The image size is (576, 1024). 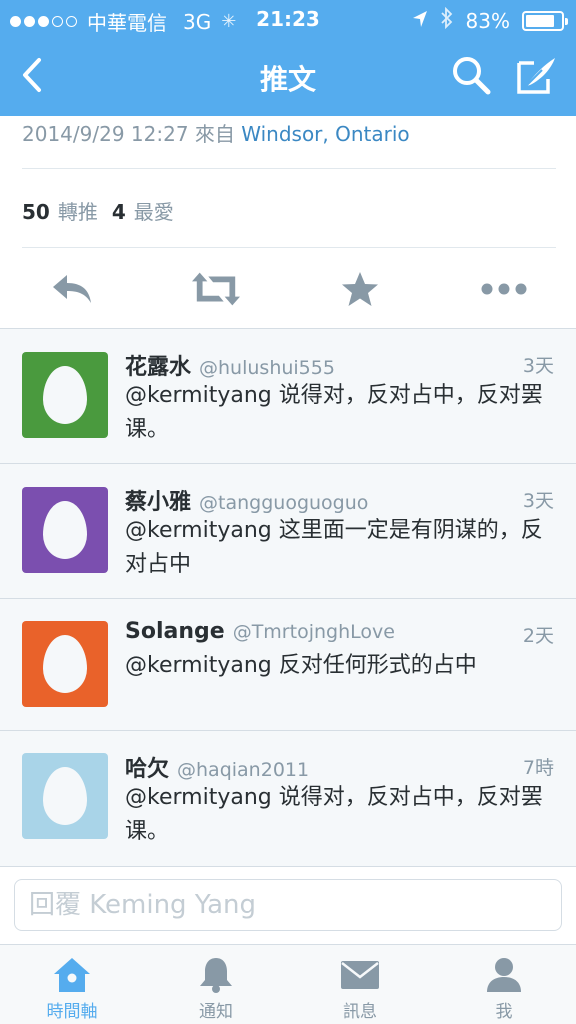 What do you see at coordinates (127, 23) in the screenshot?
I see `carrier-name: 中華電信` at bounding box center [127, 23].